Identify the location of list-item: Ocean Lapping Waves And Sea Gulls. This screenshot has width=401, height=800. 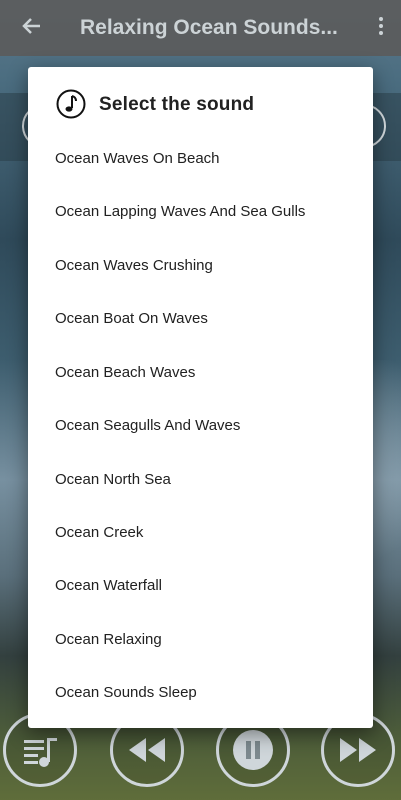
(200, 211).